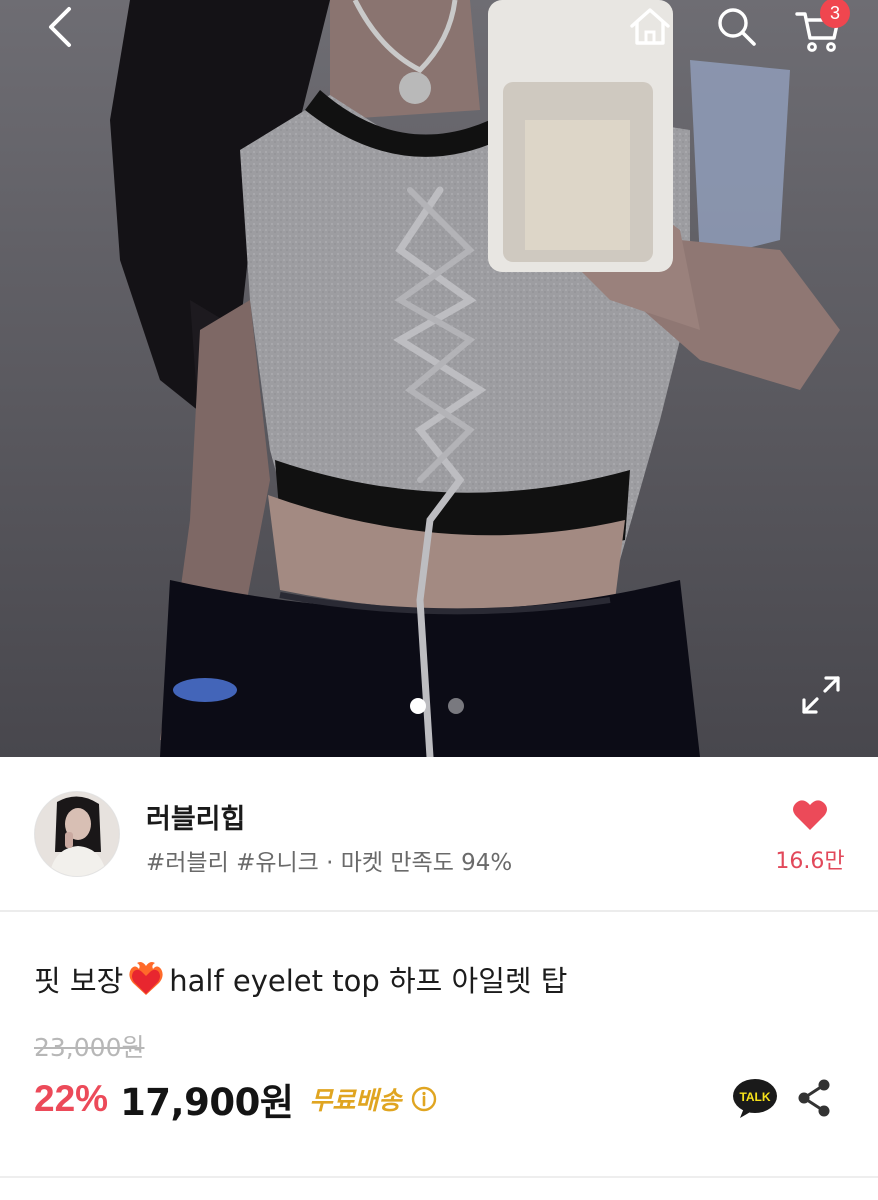  I want to click on sale-price: 17,900원, so click(207, 1102).